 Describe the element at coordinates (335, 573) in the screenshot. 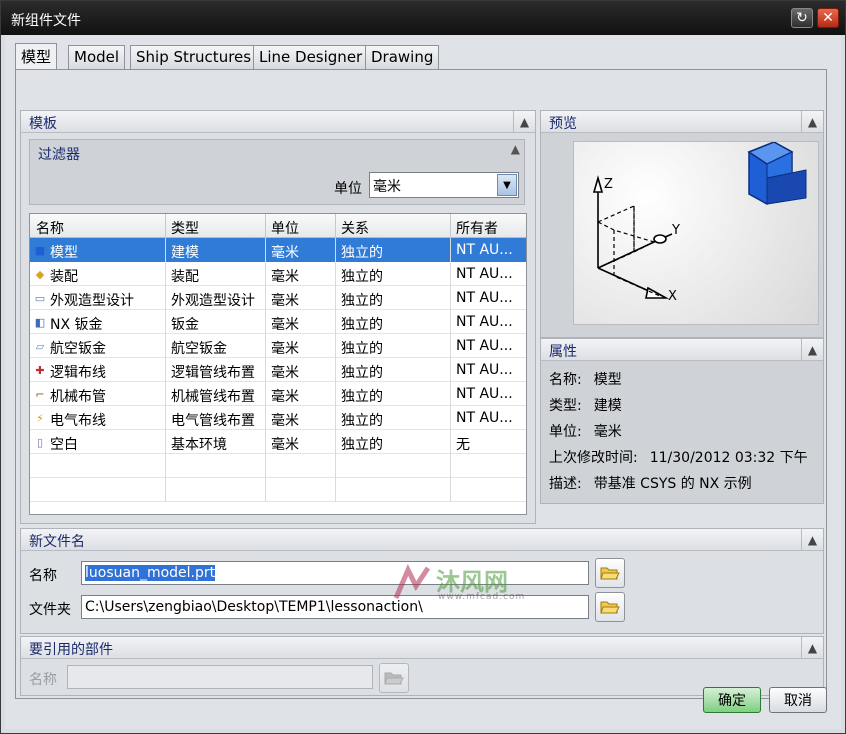

I see `file-name-input: luosuan_model.prt` at that location.